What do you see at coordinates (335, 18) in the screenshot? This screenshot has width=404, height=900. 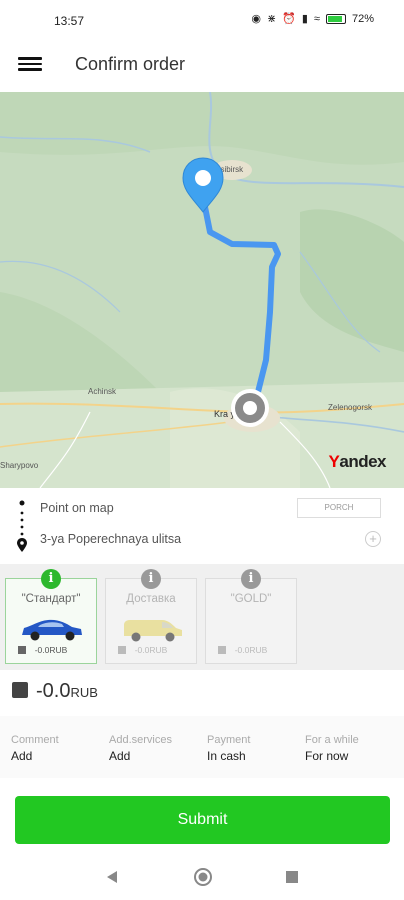 I see `battery-icon` at bounding box center [335, 18].